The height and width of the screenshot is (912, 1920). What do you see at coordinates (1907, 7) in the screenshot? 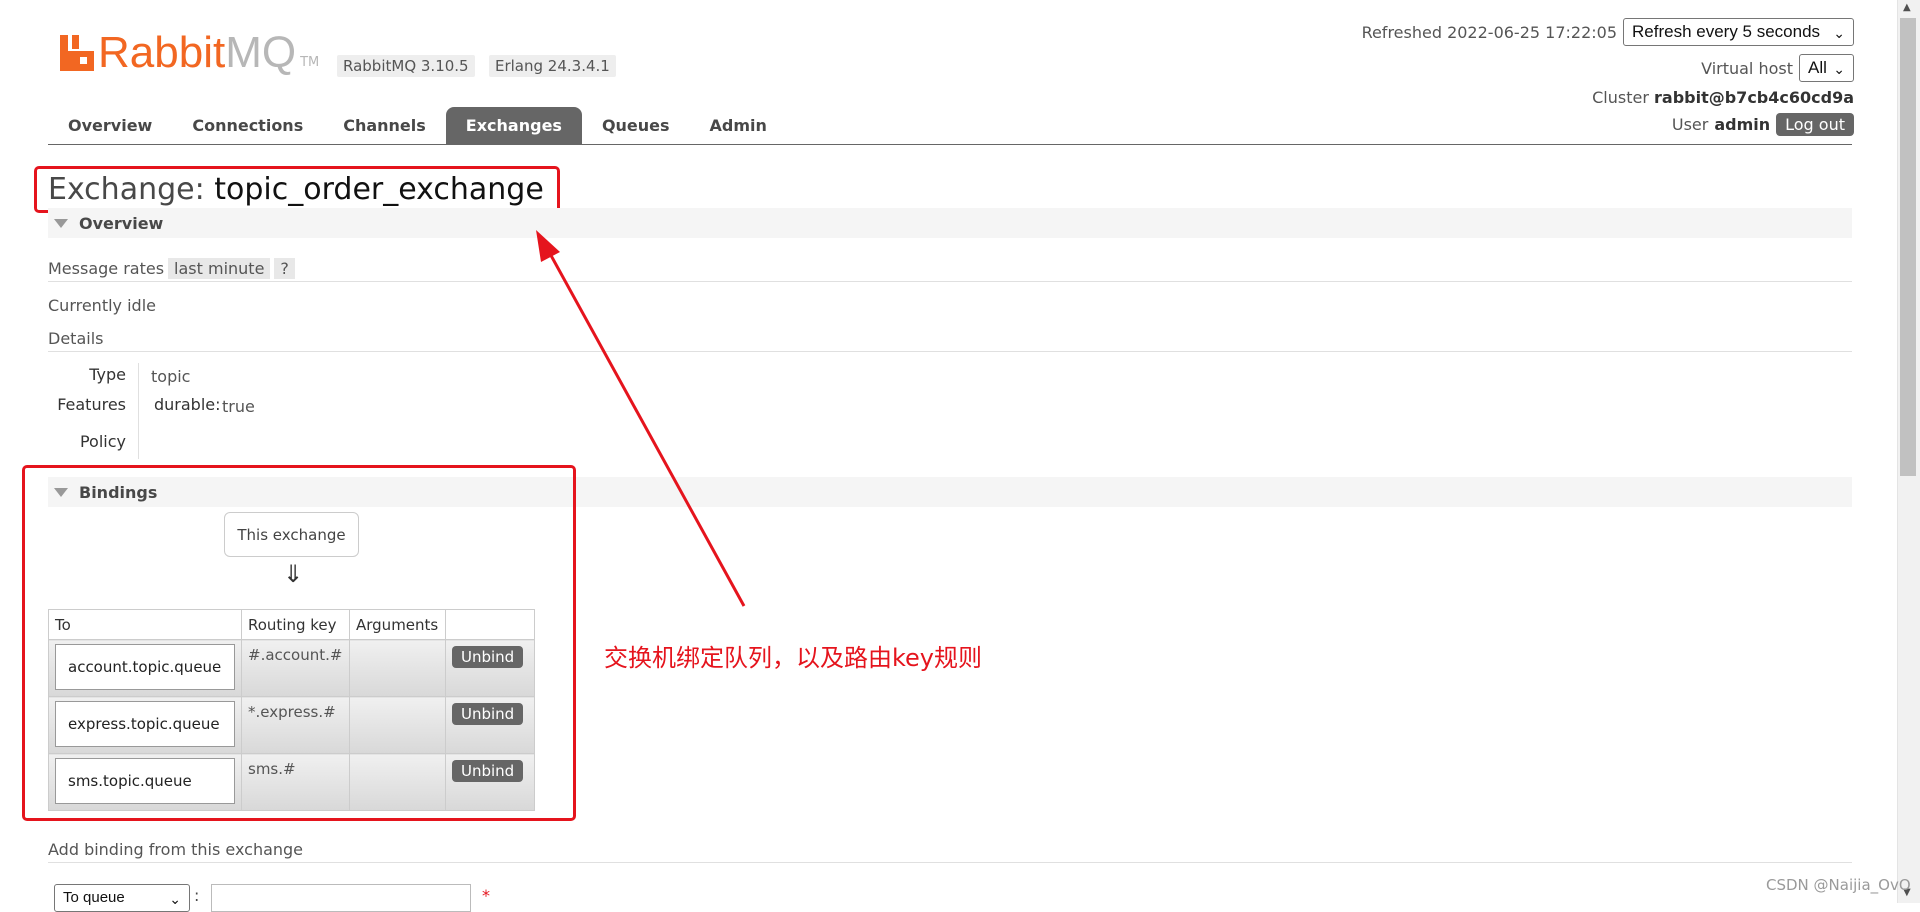
I see `scroll-up-arrow-icon: ▲` at bounding box center [1907, 7].